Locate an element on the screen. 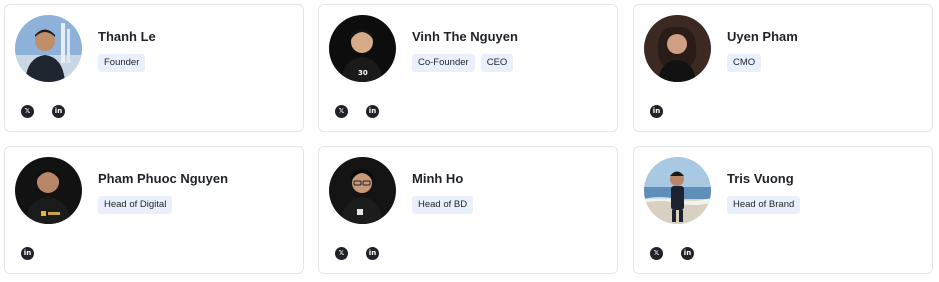 The width and height of the screenshot is (939, 282). role-tag: Head of Digital is located at coordinates (135, 205).